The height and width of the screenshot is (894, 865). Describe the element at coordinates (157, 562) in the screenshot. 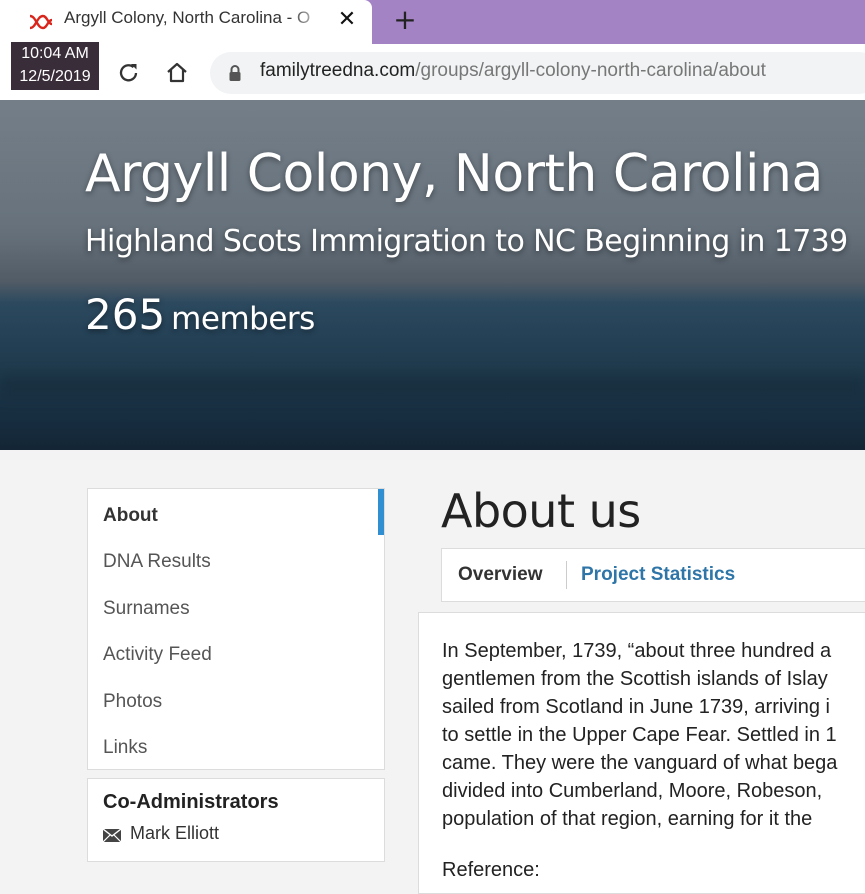

I see `sidebar-item-dna-results: DNA Results` at that location.